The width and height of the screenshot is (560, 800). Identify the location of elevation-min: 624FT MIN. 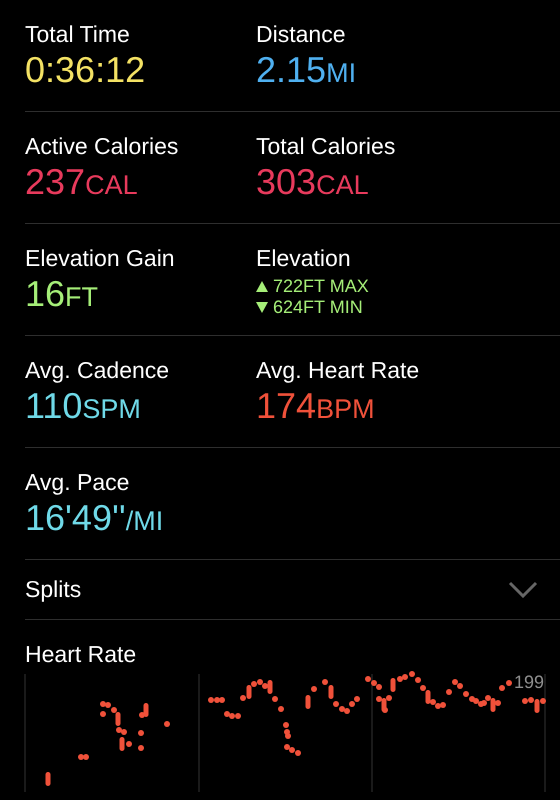
(318, 307).